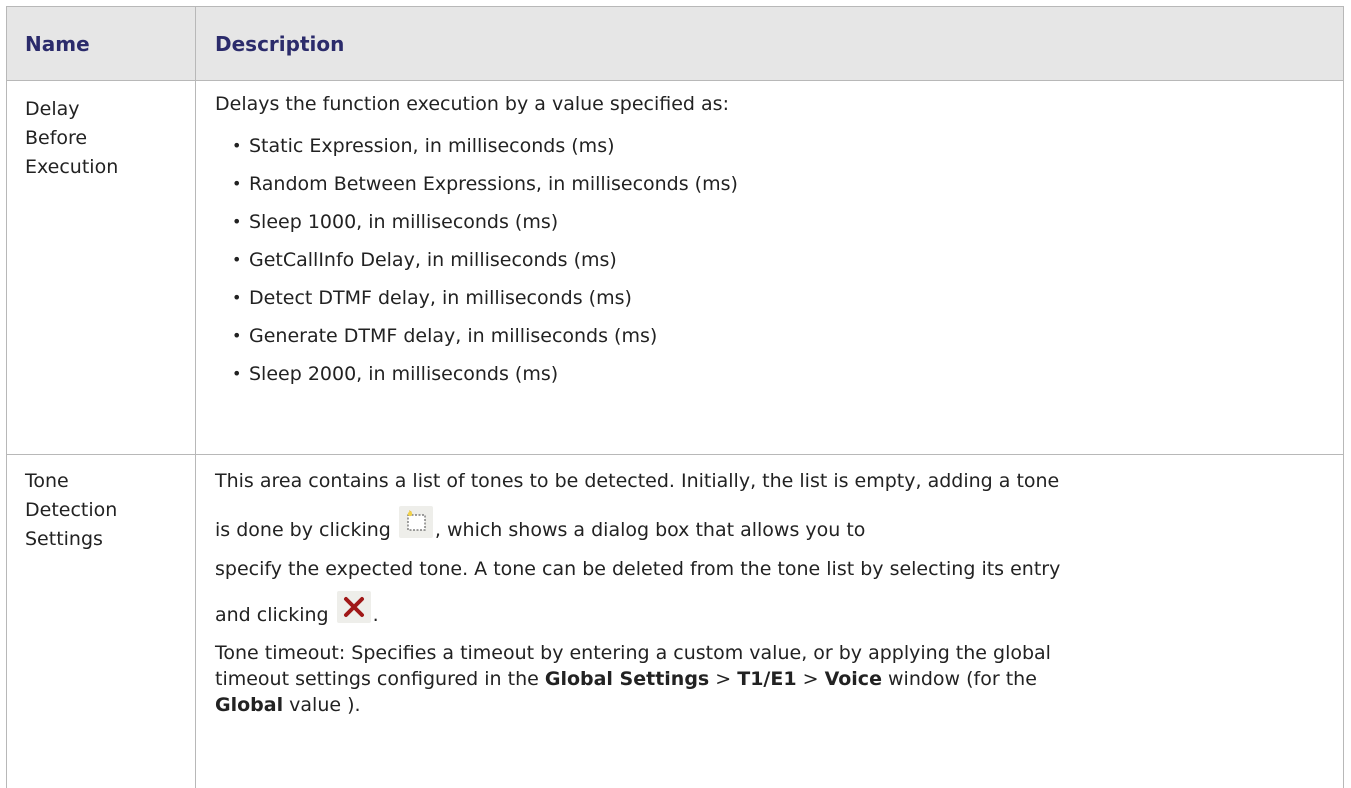 Image resolution: width=1351 pixels, height=788 pixels. Describe the element at coordinates (959, 679) in the screenshot. I see `text-fragment: window (for the` at that location.